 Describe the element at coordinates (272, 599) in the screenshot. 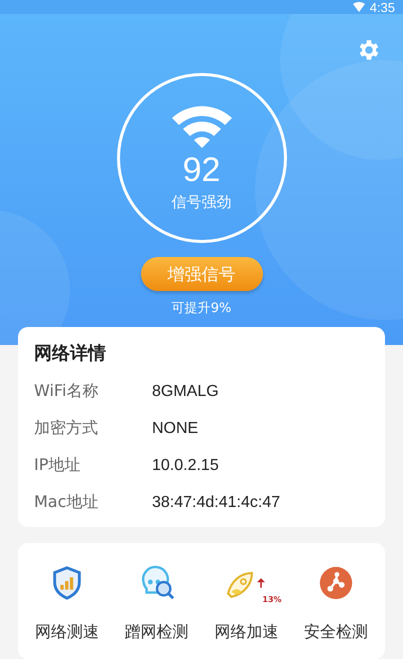

I see `boost-percent: 13%` at that location.